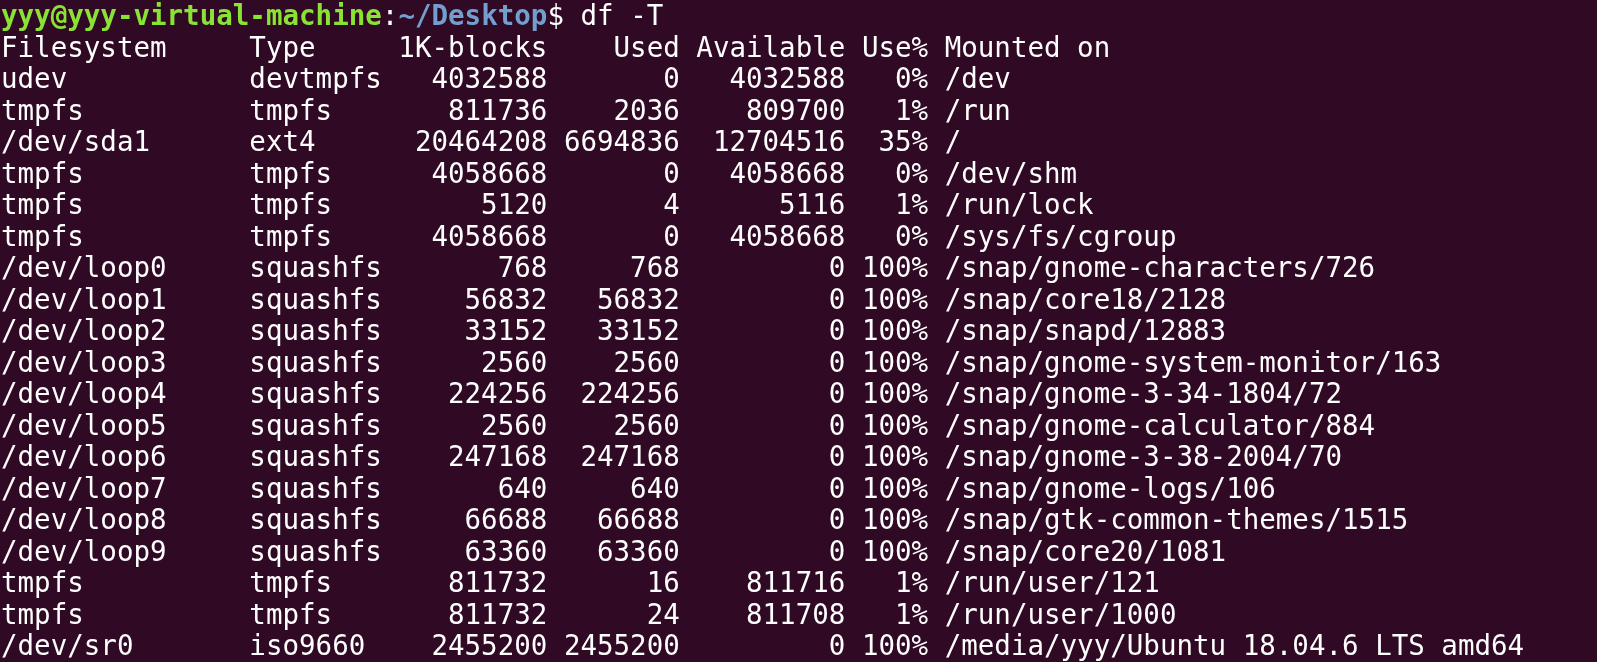 The width and height of the screenshot is (1597, 662). Describe the element at coordinates (84, 47) in the screenshot. I see `column-header: Filesystem` at that location.